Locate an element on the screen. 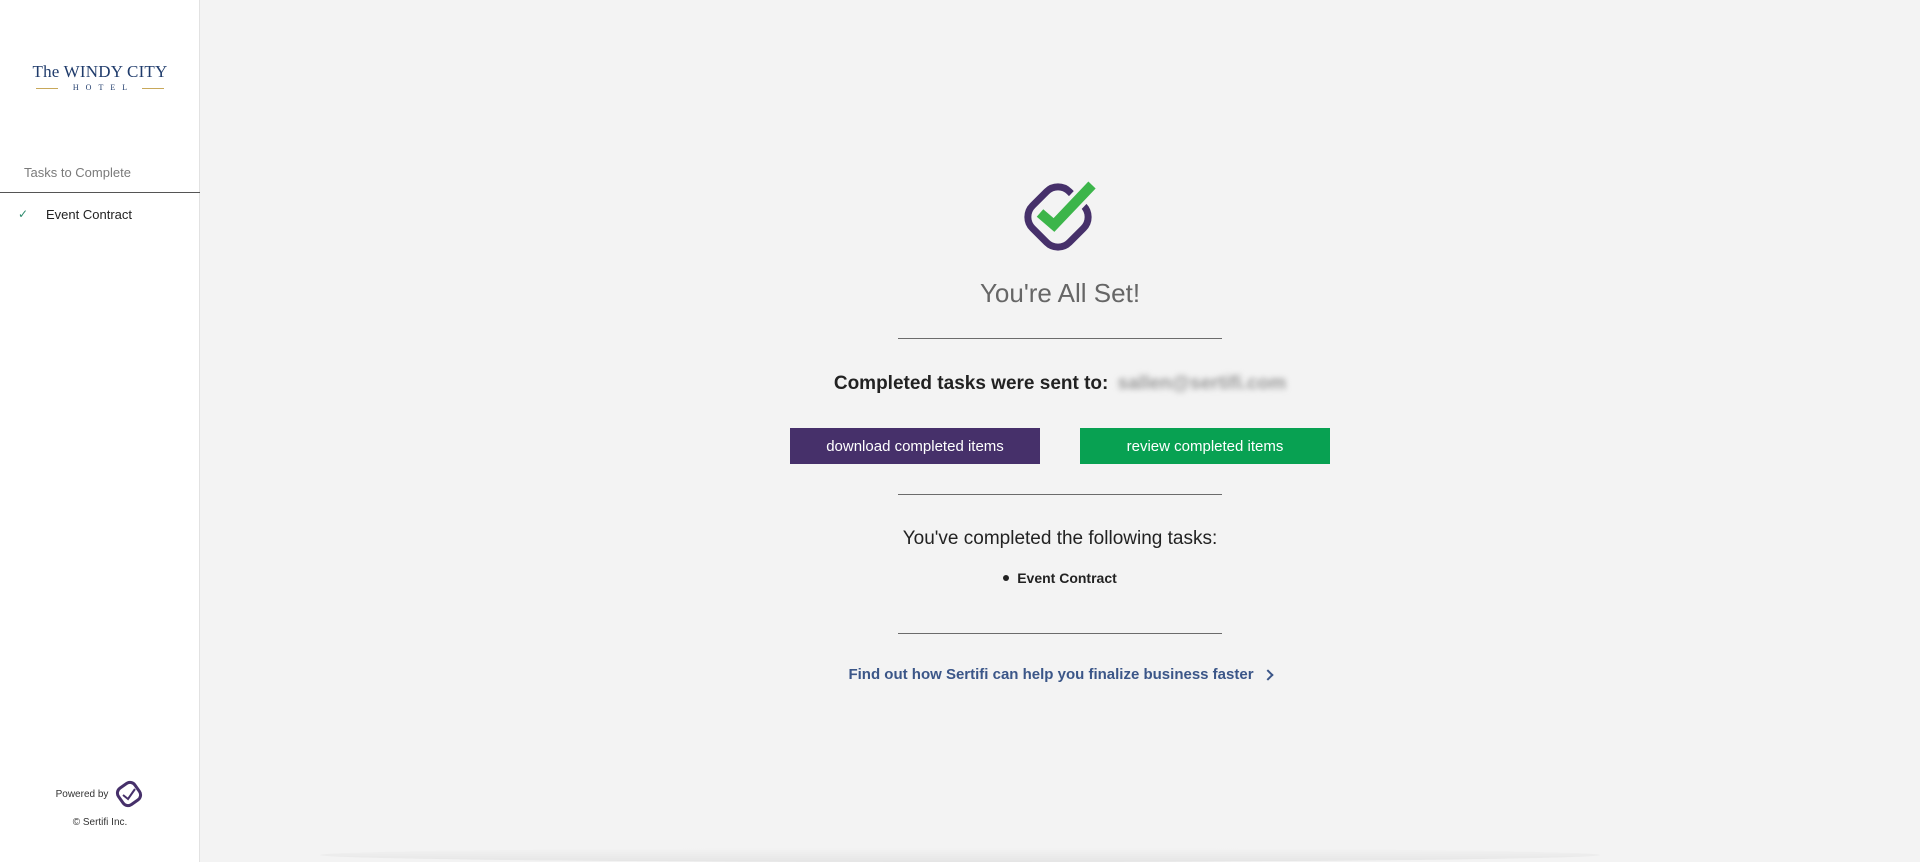  logo-main-text: The WINDY CITY is located at coordinates (100, 71).